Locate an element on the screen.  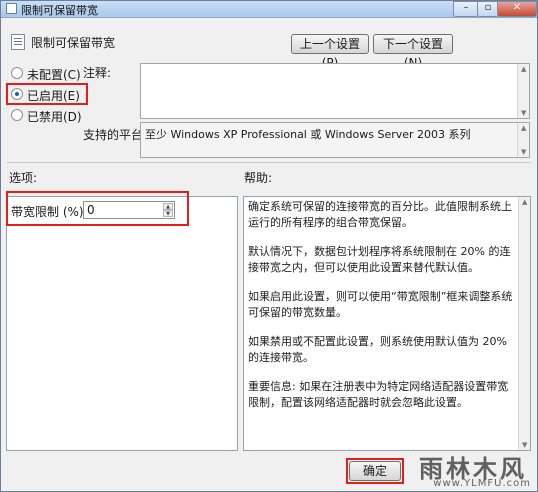
comment-scrollbar: ▲ ▼ is located at coordinates (523, 91).